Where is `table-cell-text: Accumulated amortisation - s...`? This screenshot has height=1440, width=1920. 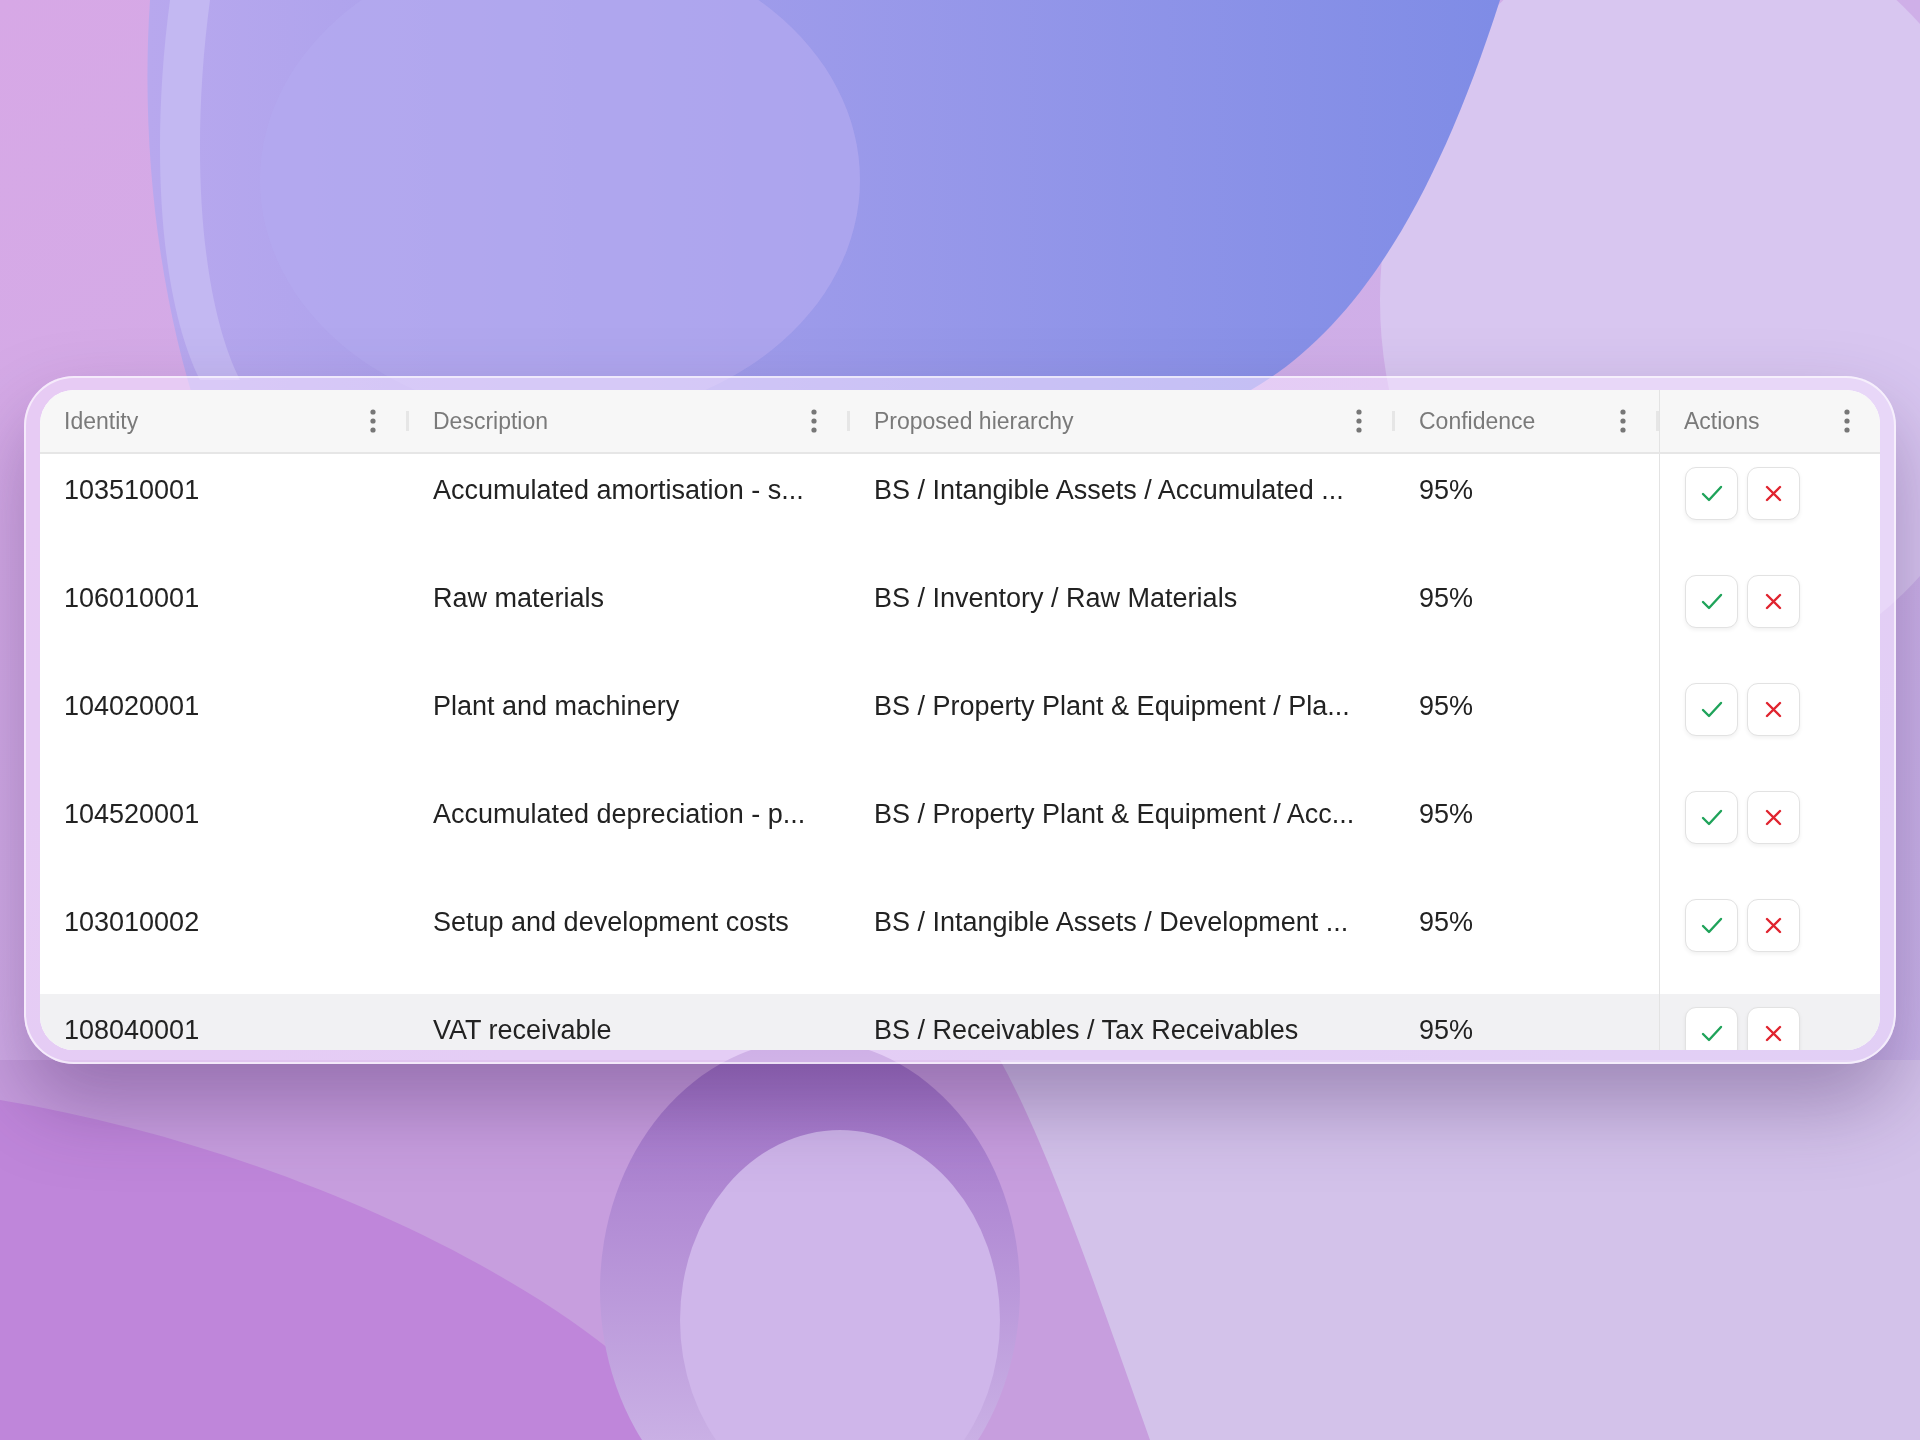 table-cell-text: Accumulated amortisation - s... is located at coordinates (618, 490).